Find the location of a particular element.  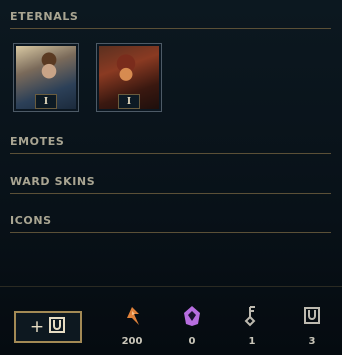

key-fragment-icon is located at coordinates (252, 316).